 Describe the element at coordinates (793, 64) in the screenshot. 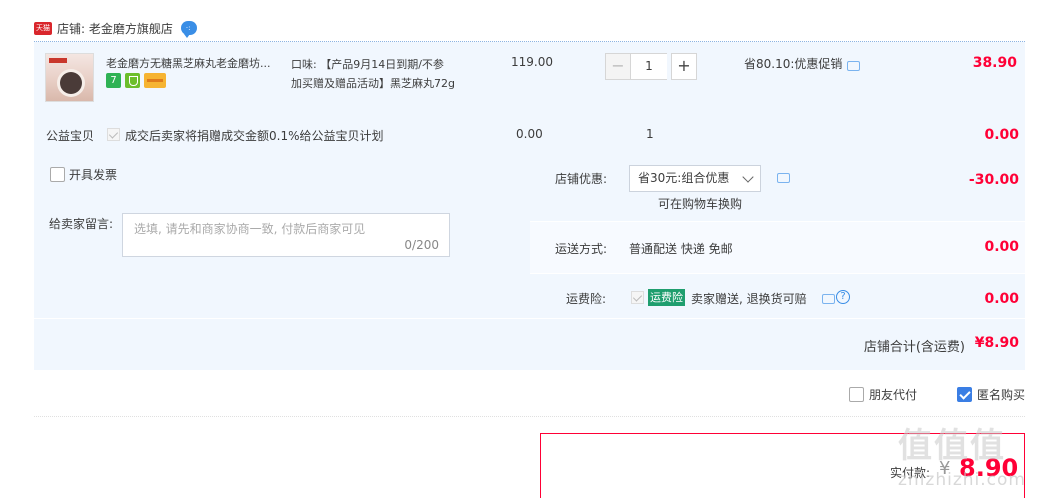

I see `promo-text: 省80.10:优惠促销` at that location.